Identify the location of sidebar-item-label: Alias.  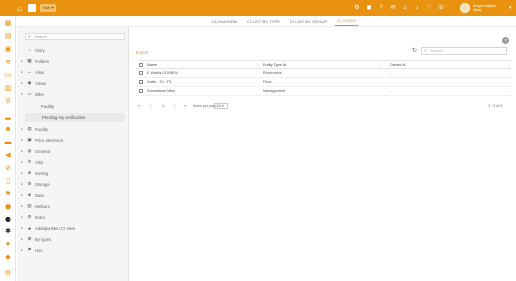
(40, 72).